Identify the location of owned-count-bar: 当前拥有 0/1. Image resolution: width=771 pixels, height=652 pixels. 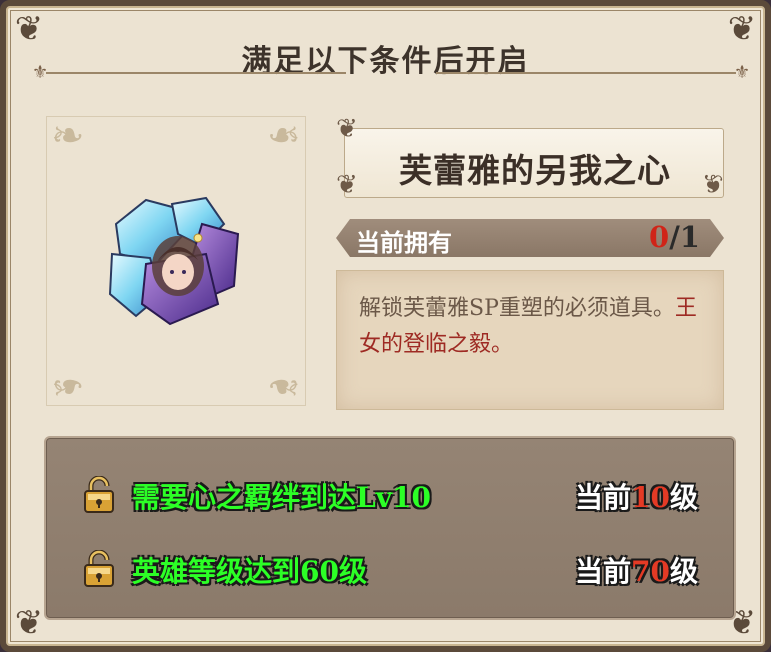
(530, 238).